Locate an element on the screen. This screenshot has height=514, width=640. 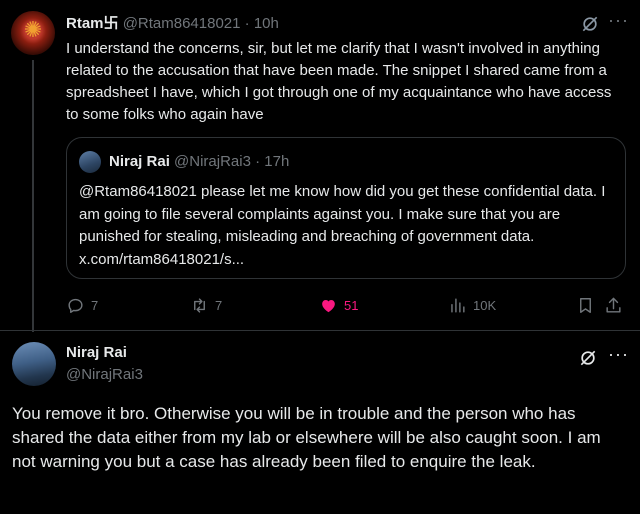
views-button: 10K is located at coordinates (472, 305).